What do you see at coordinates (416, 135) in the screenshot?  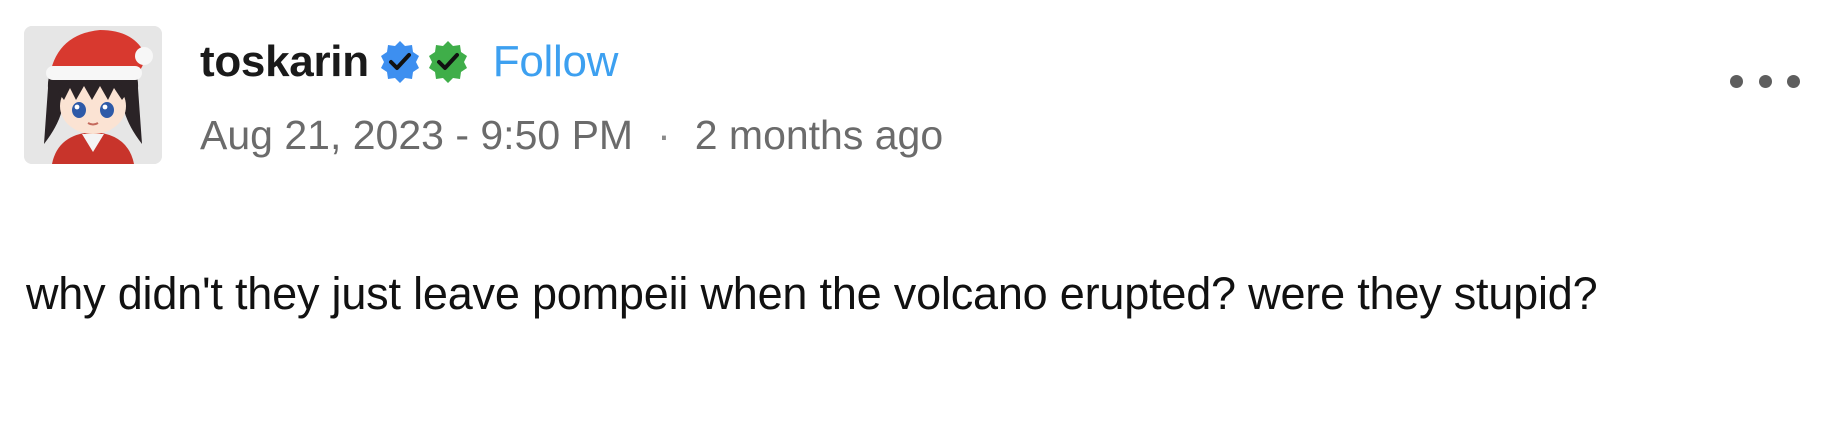 I see `post-timestamp: Aug 21, 2023 - 9:50 PM` at bounding box center [416, 135].